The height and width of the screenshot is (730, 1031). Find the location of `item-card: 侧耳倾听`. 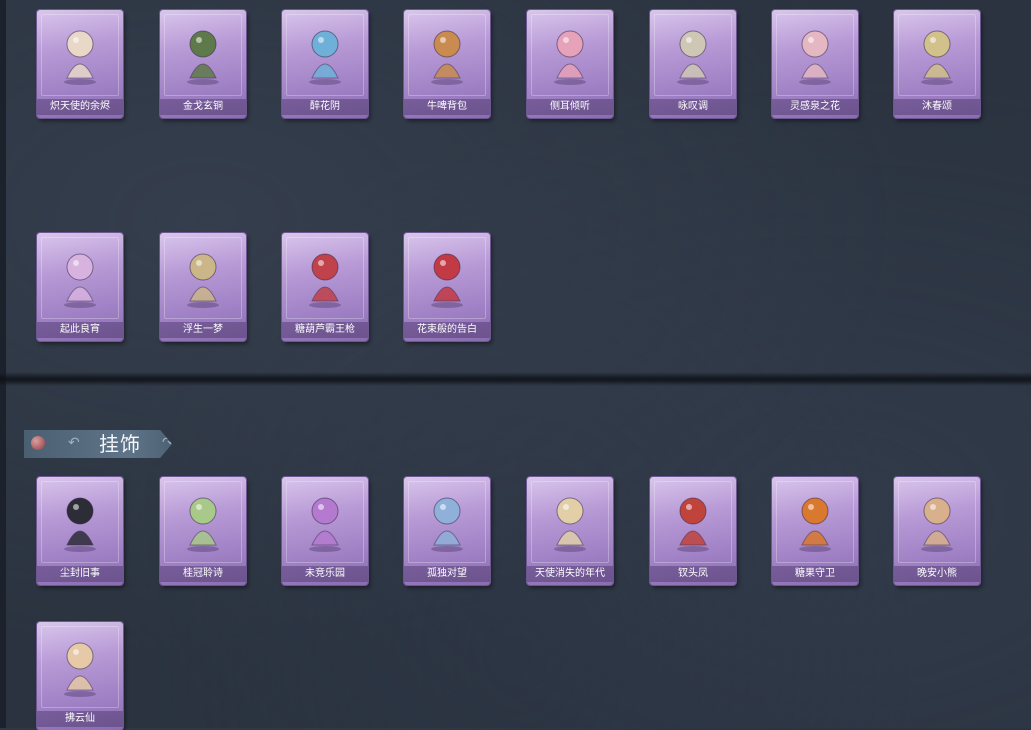

item-card: 侧耳倾听 is located at coordinates (570, 64).